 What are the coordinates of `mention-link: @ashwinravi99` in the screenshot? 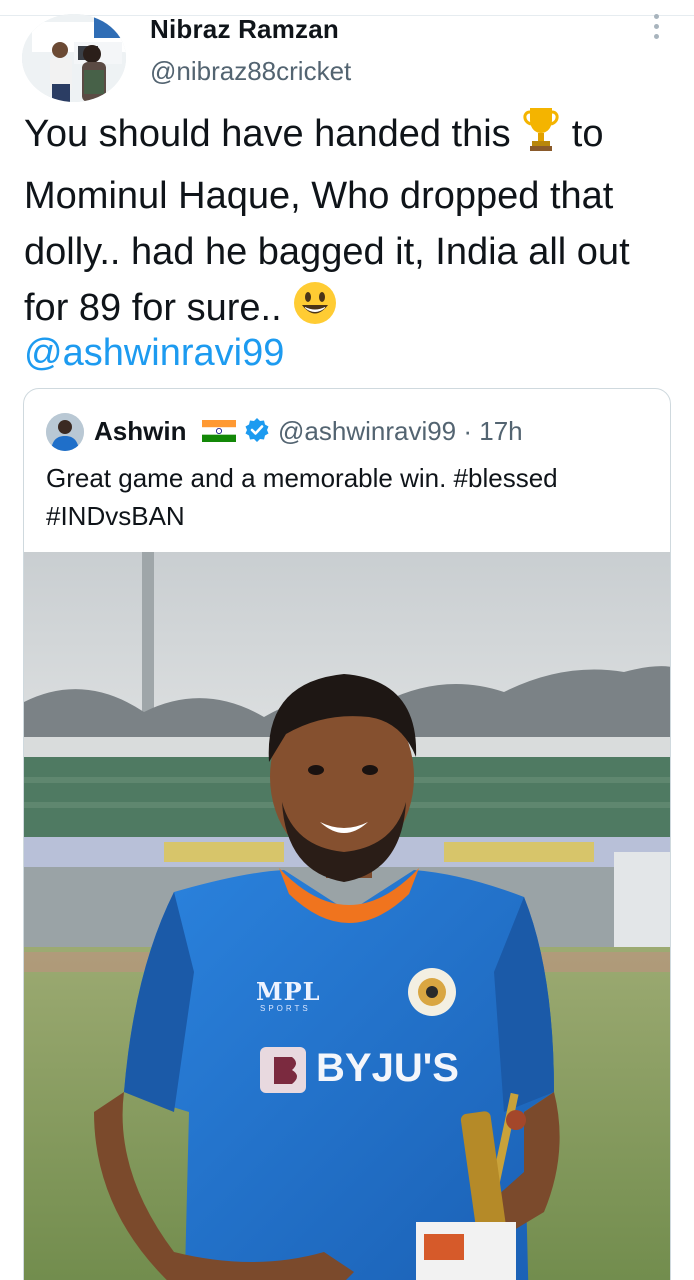 It's located at (154, 353).